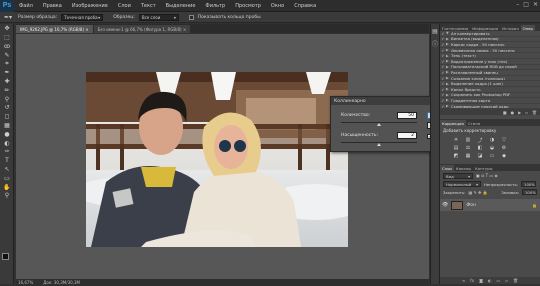 The width and height of the screenshot is (540, 286). Describe the element at coordinates (492, 148) in the screenshot. I see `photo-filter-icon: ◒` at that location.